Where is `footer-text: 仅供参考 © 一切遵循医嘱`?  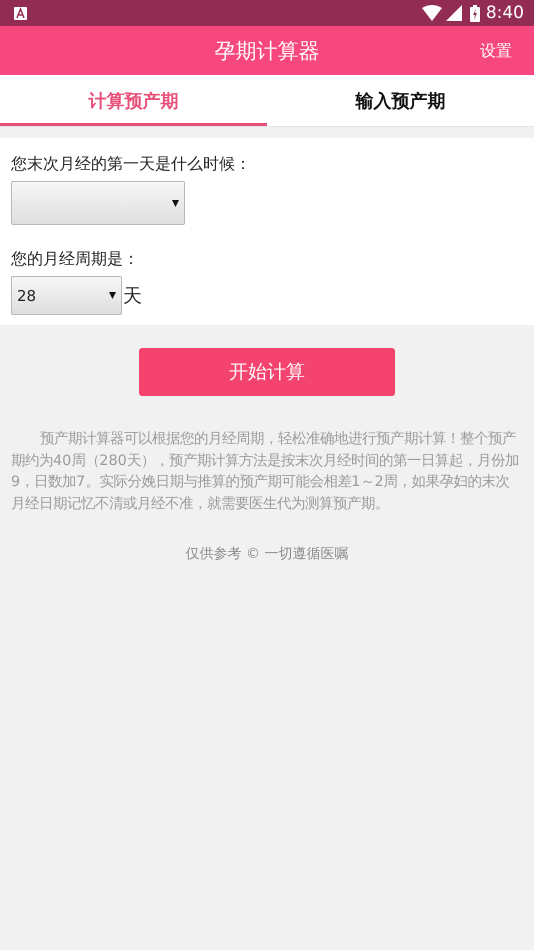
footer-text: 仅供参考 © 一切遵循医嘱 is located at coordinates (267, 554).